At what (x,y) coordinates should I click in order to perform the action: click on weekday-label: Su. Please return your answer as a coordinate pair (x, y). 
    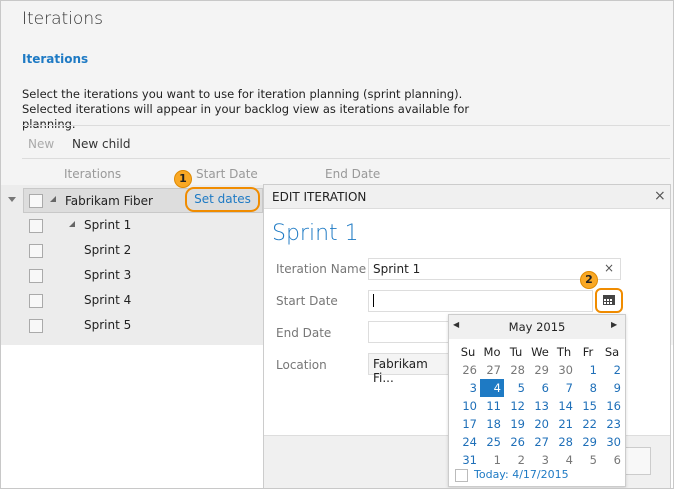
    Looking at the image, I should click on (468, 352).